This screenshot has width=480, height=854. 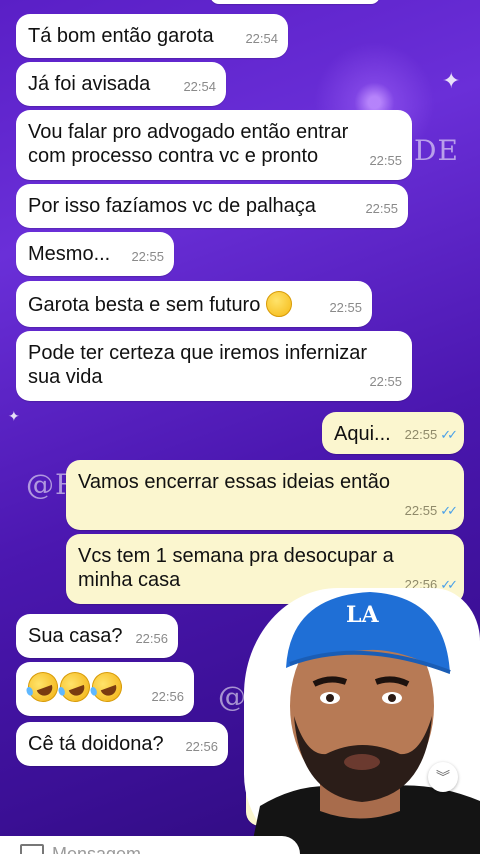 I want to click on message-text: Por isso fazíamos vc de palhaça, so click(x=172, y=206).